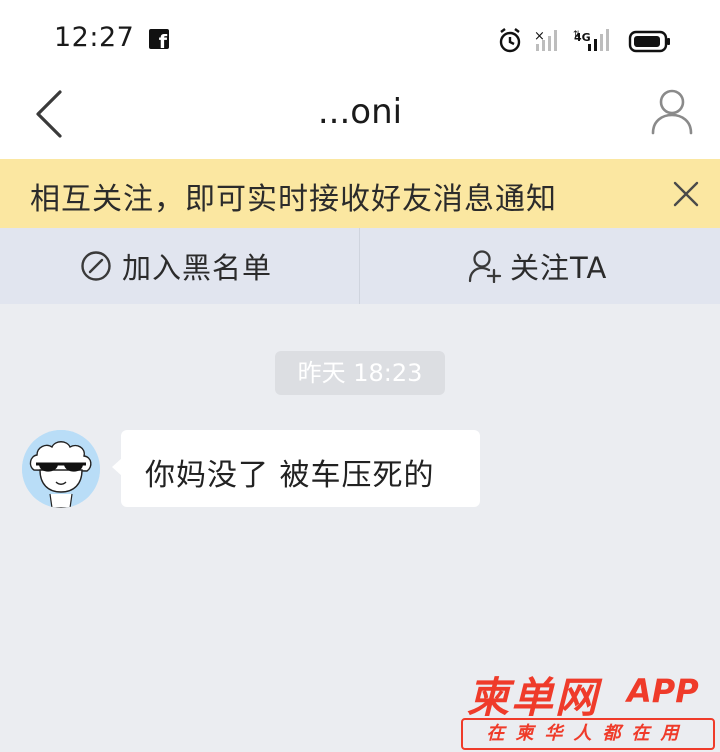 The width and height of the screenshot is (720, 752). I want to click on block-icon, so click(96, 266).